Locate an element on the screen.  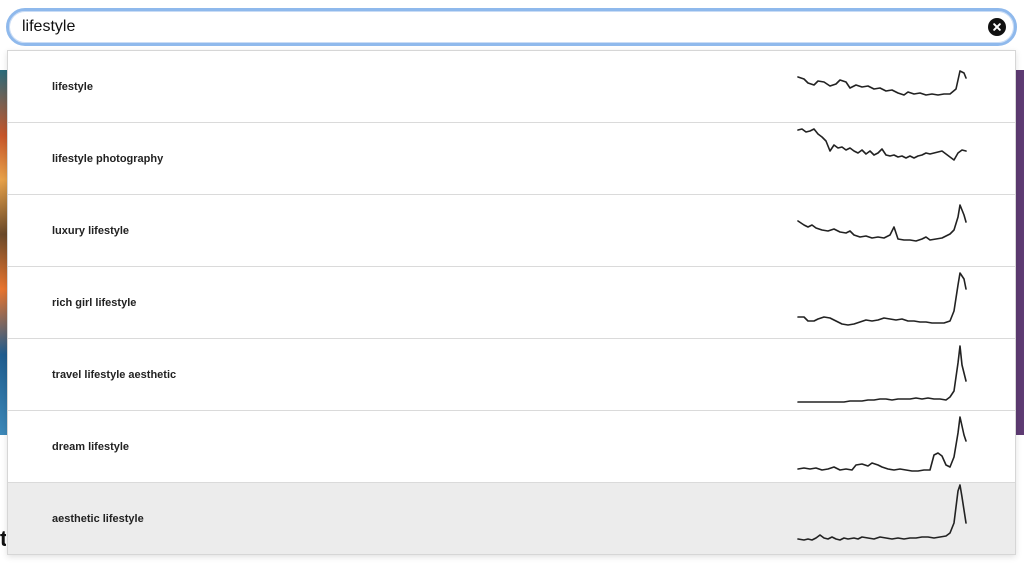
background-panel-strip is located at coordinates (1020, 252).